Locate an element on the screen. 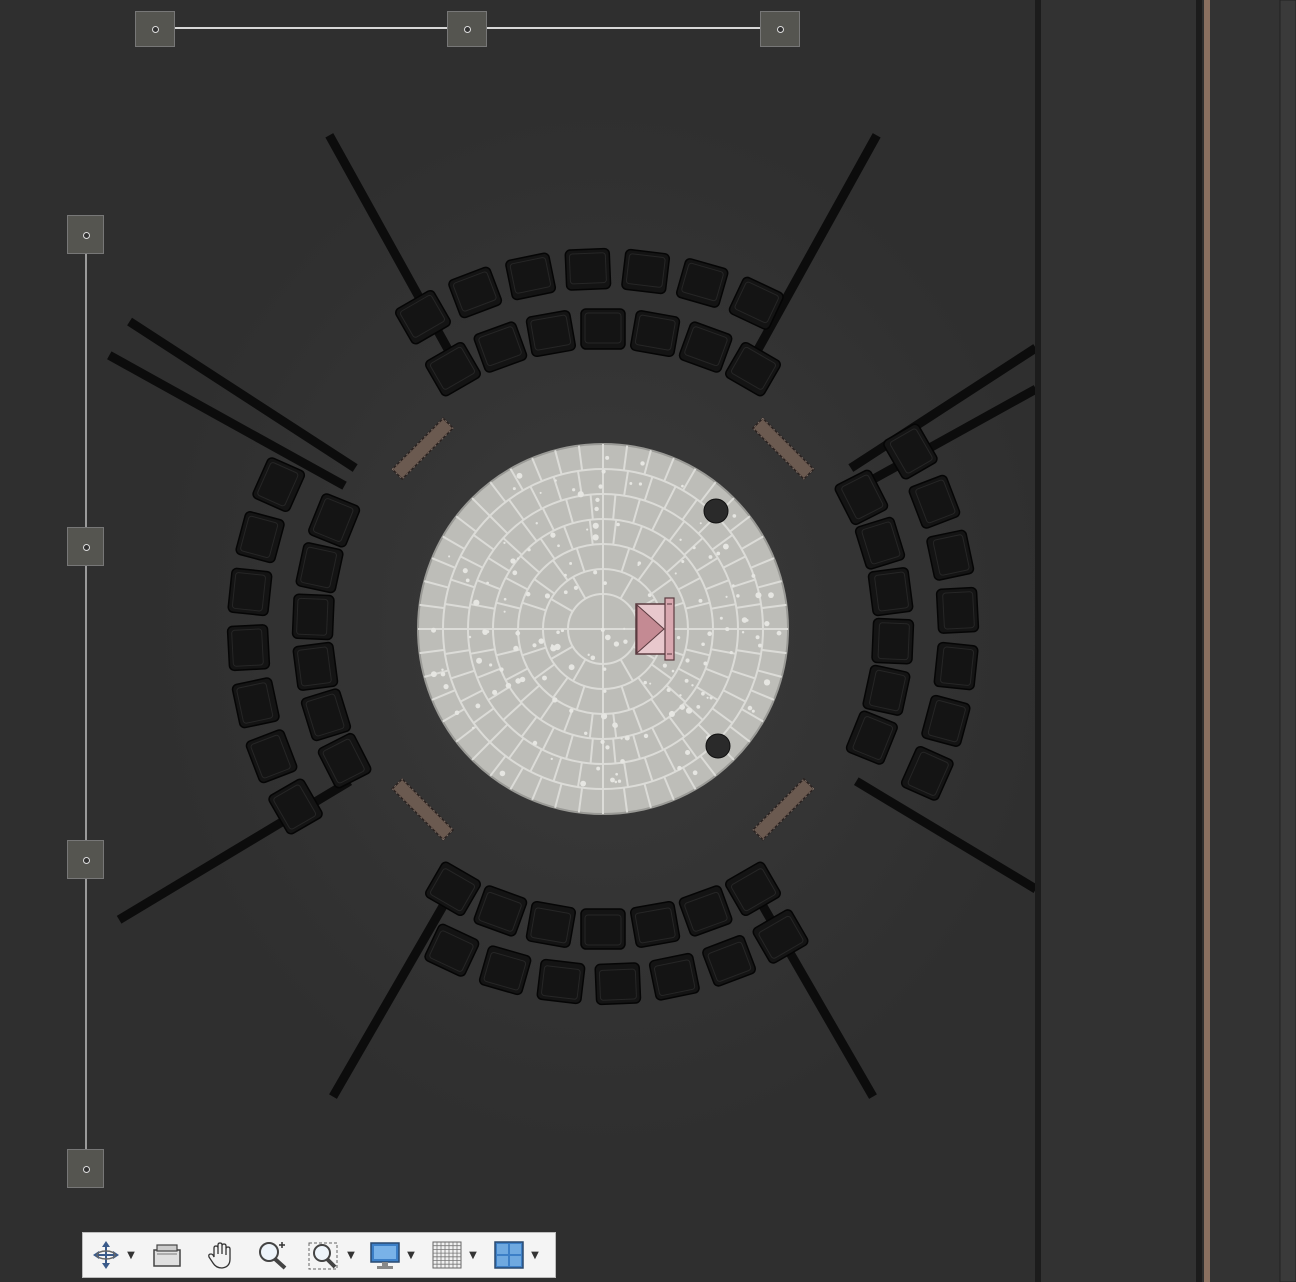 The height and width of the screenshot is (1282, 1296). pan-button is located at coordinates (221, 1255).